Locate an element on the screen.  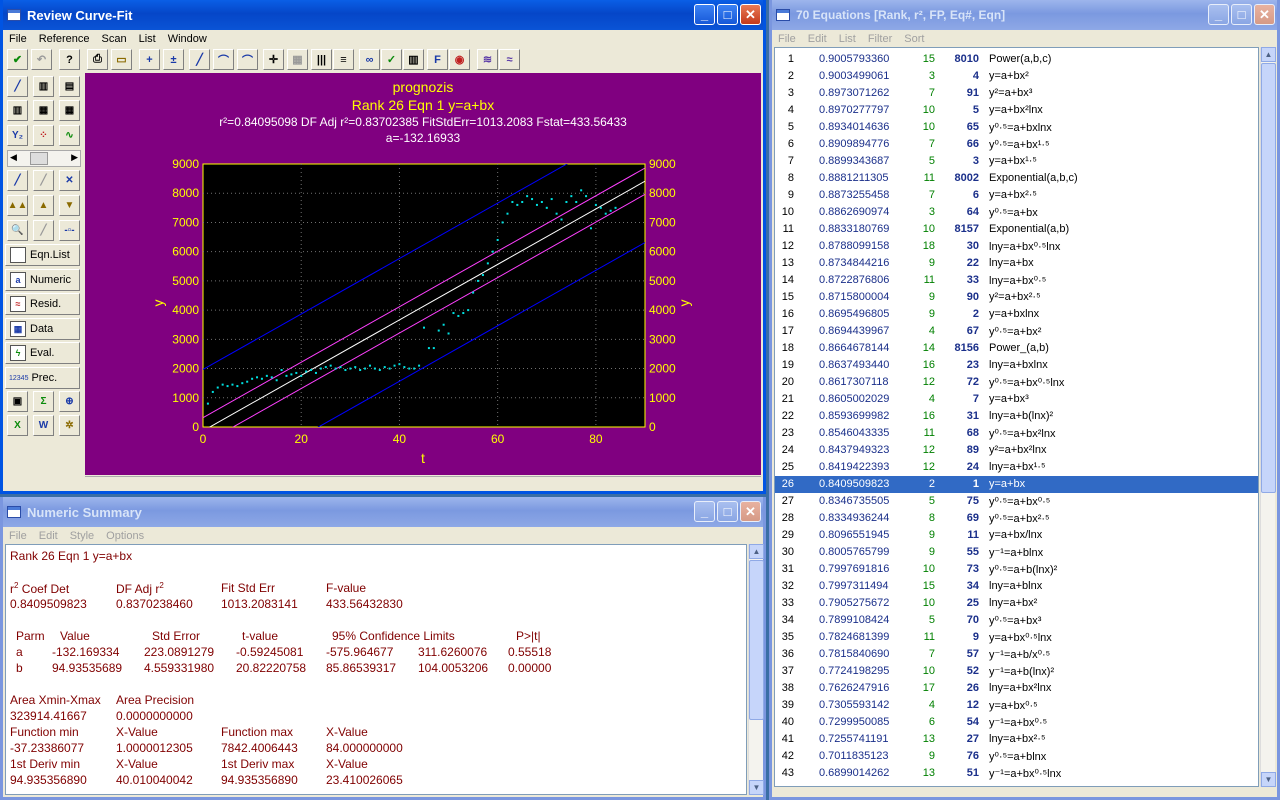
equations-vertical-scrollbar: ▲ ▼ is located at coordinates (1268, 417).